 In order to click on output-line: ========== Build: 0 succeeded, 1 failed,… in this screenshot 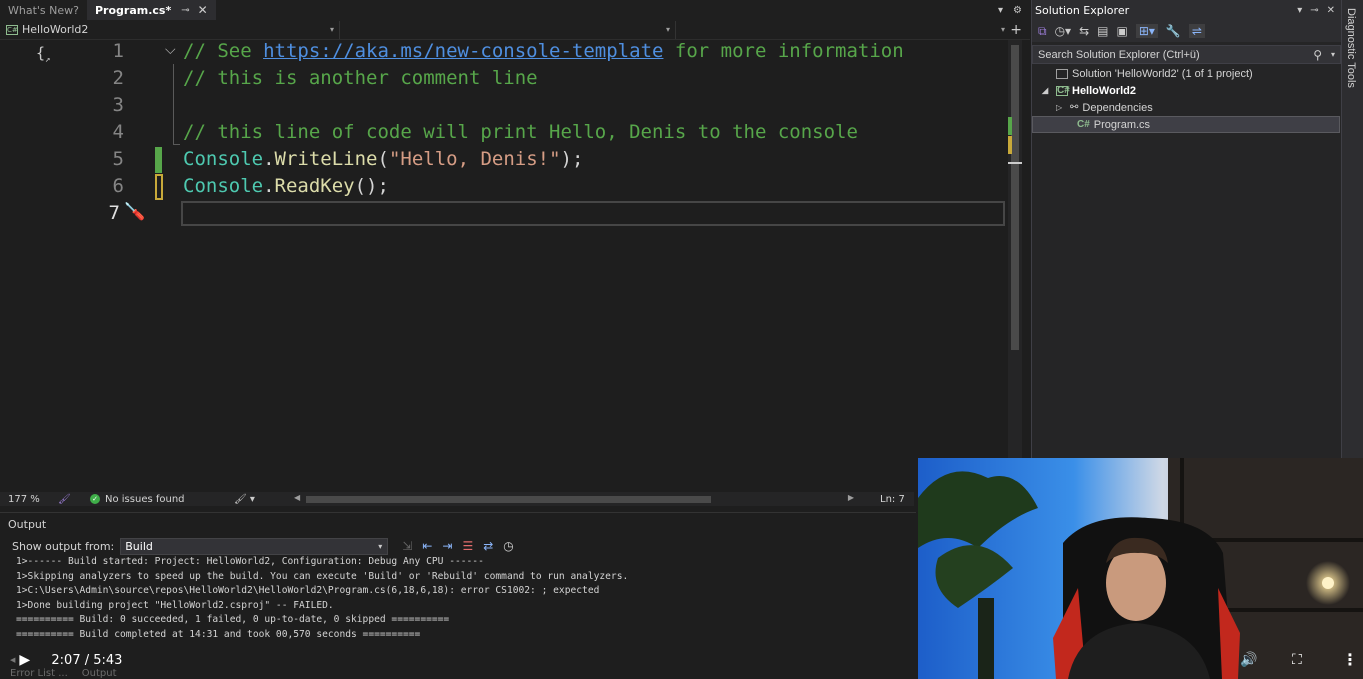, I will do `click(233, 620)`.